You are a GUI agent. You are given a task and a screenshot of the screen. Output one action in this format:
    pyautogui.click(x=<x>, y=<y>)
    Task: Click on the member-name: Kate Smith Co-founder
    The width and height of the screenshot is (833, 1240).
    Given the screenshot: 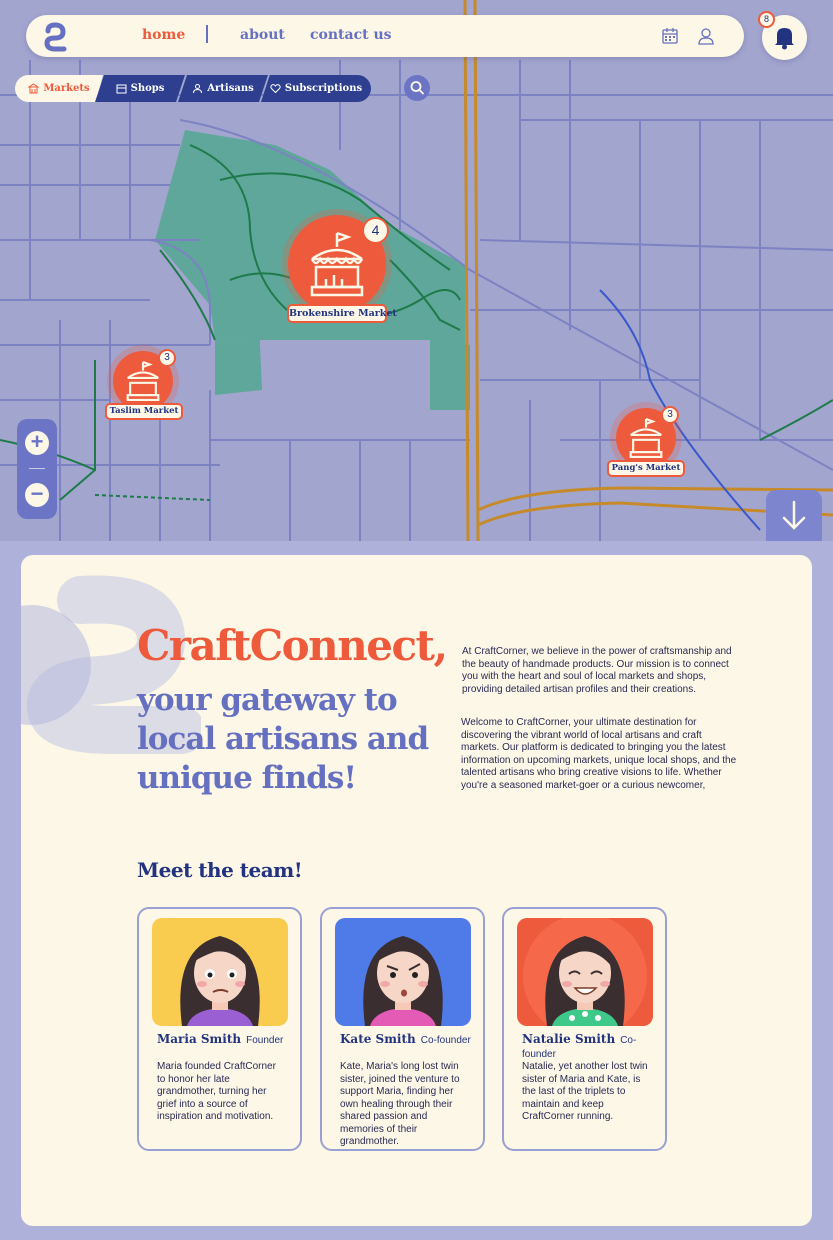 What is the action you would take?
    pyautogui.click(x=405, y=1039)
    